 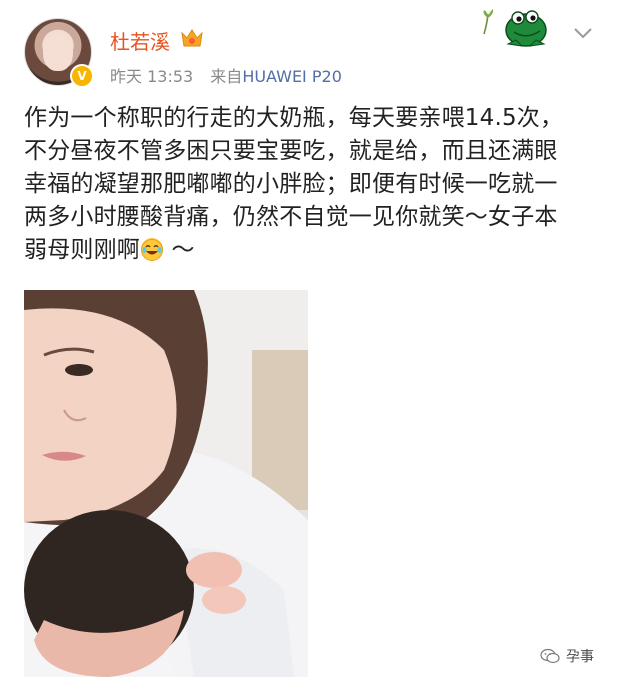 I want to click on avatar-face, so click(x=58, y=52).